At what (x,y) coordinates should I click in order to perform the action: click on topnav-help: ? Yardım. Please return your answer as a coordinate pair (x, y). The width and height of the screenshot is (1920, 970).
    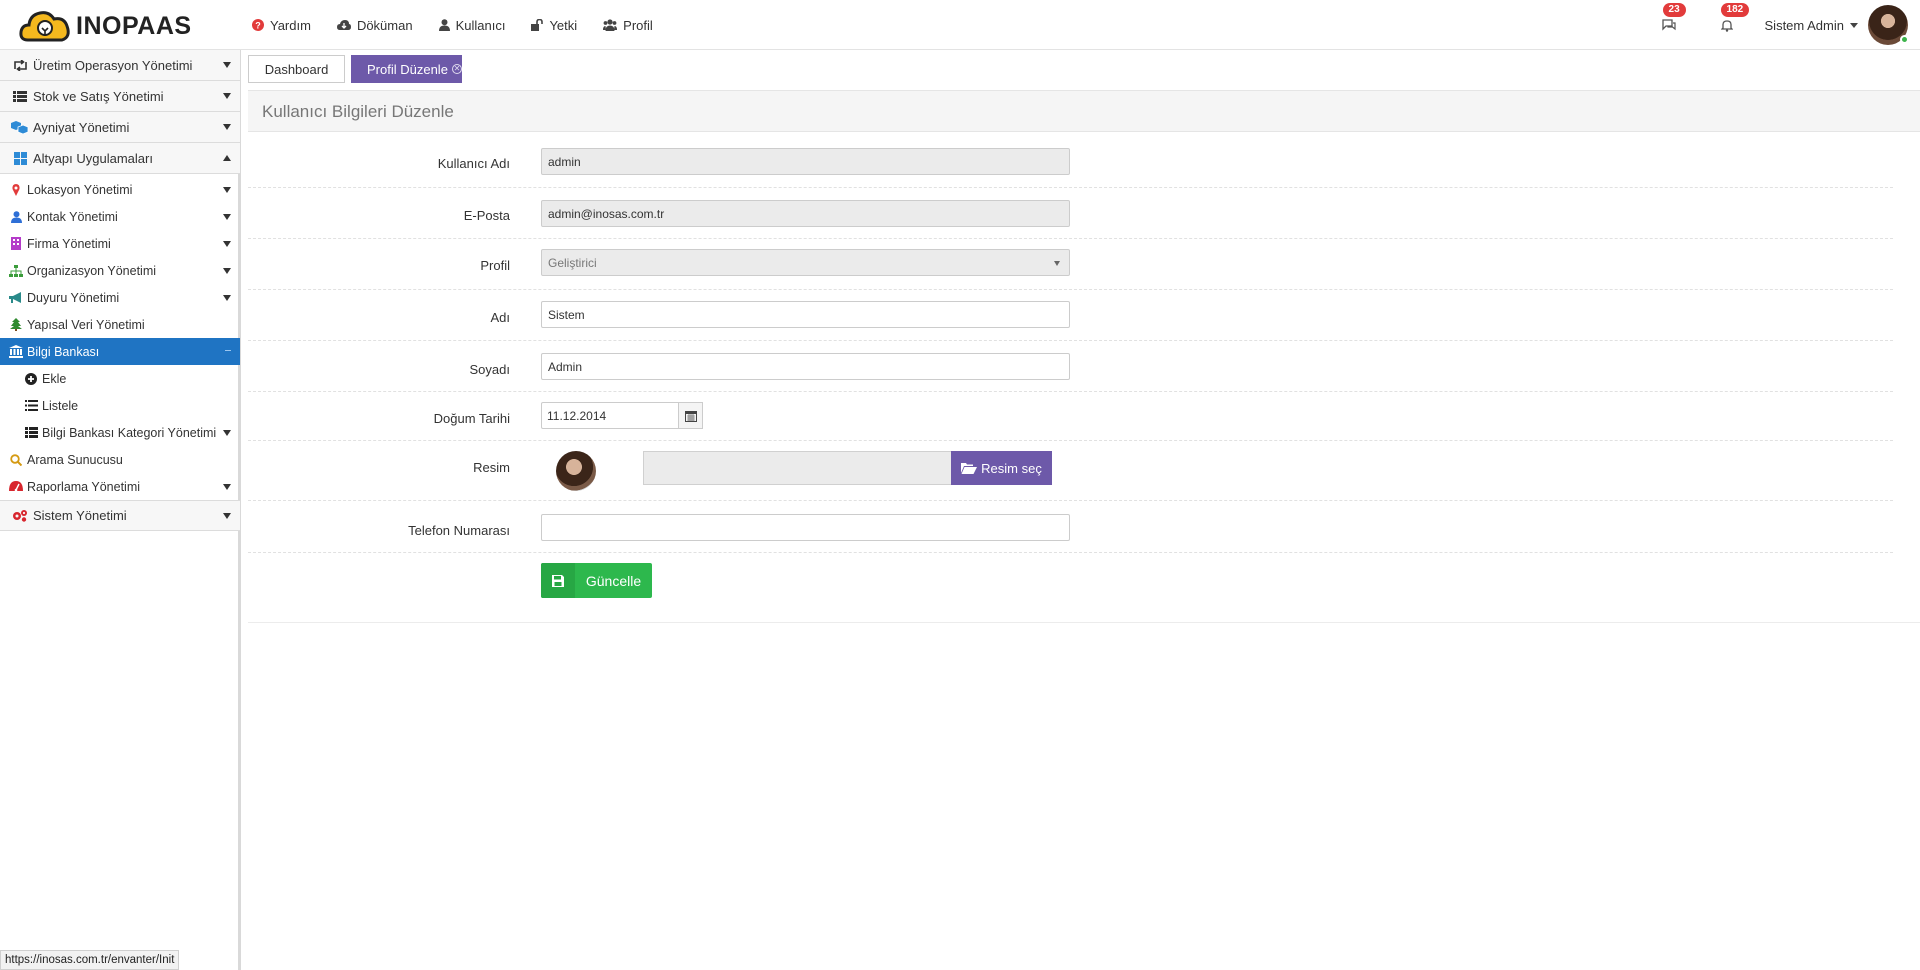
    Looking at the image, I should click on (281, 25).